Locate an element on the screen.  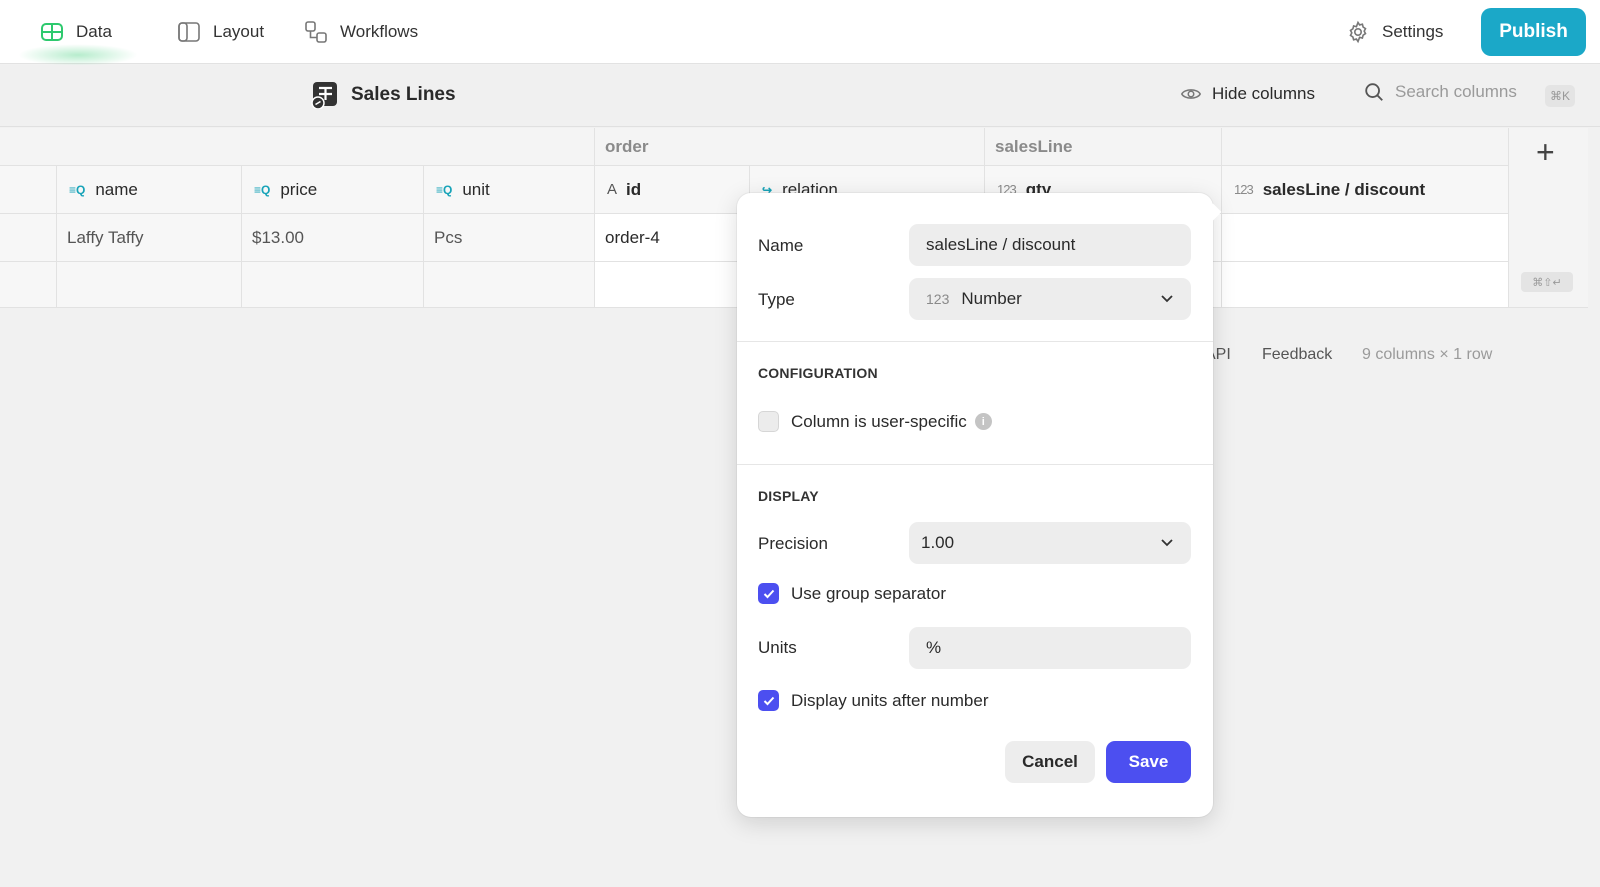
table-title-text: Sales Lines is located at coordinates (403, 94).